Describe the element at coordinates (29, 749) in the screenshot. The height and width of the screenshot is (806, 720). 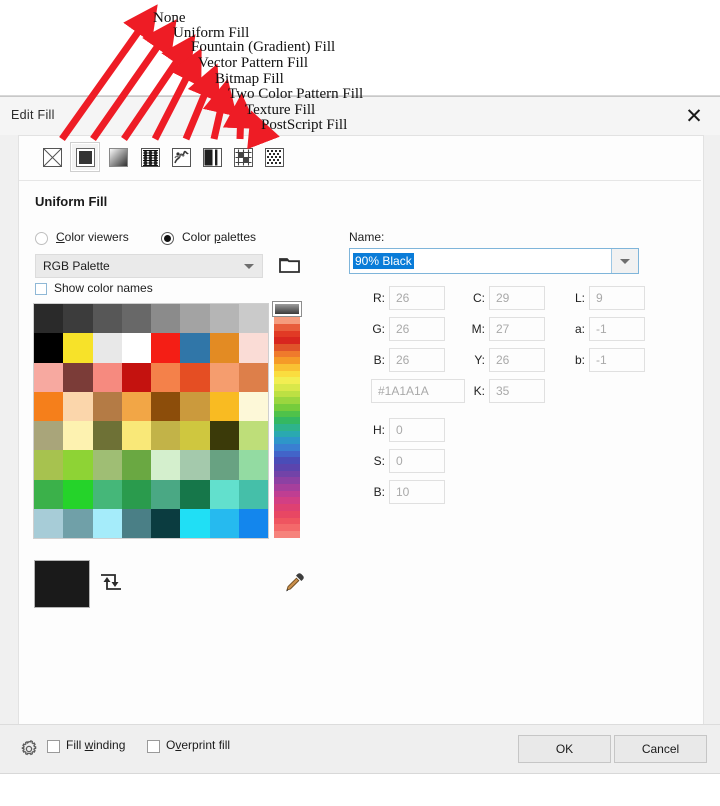
I see `gear-icon` at that location.